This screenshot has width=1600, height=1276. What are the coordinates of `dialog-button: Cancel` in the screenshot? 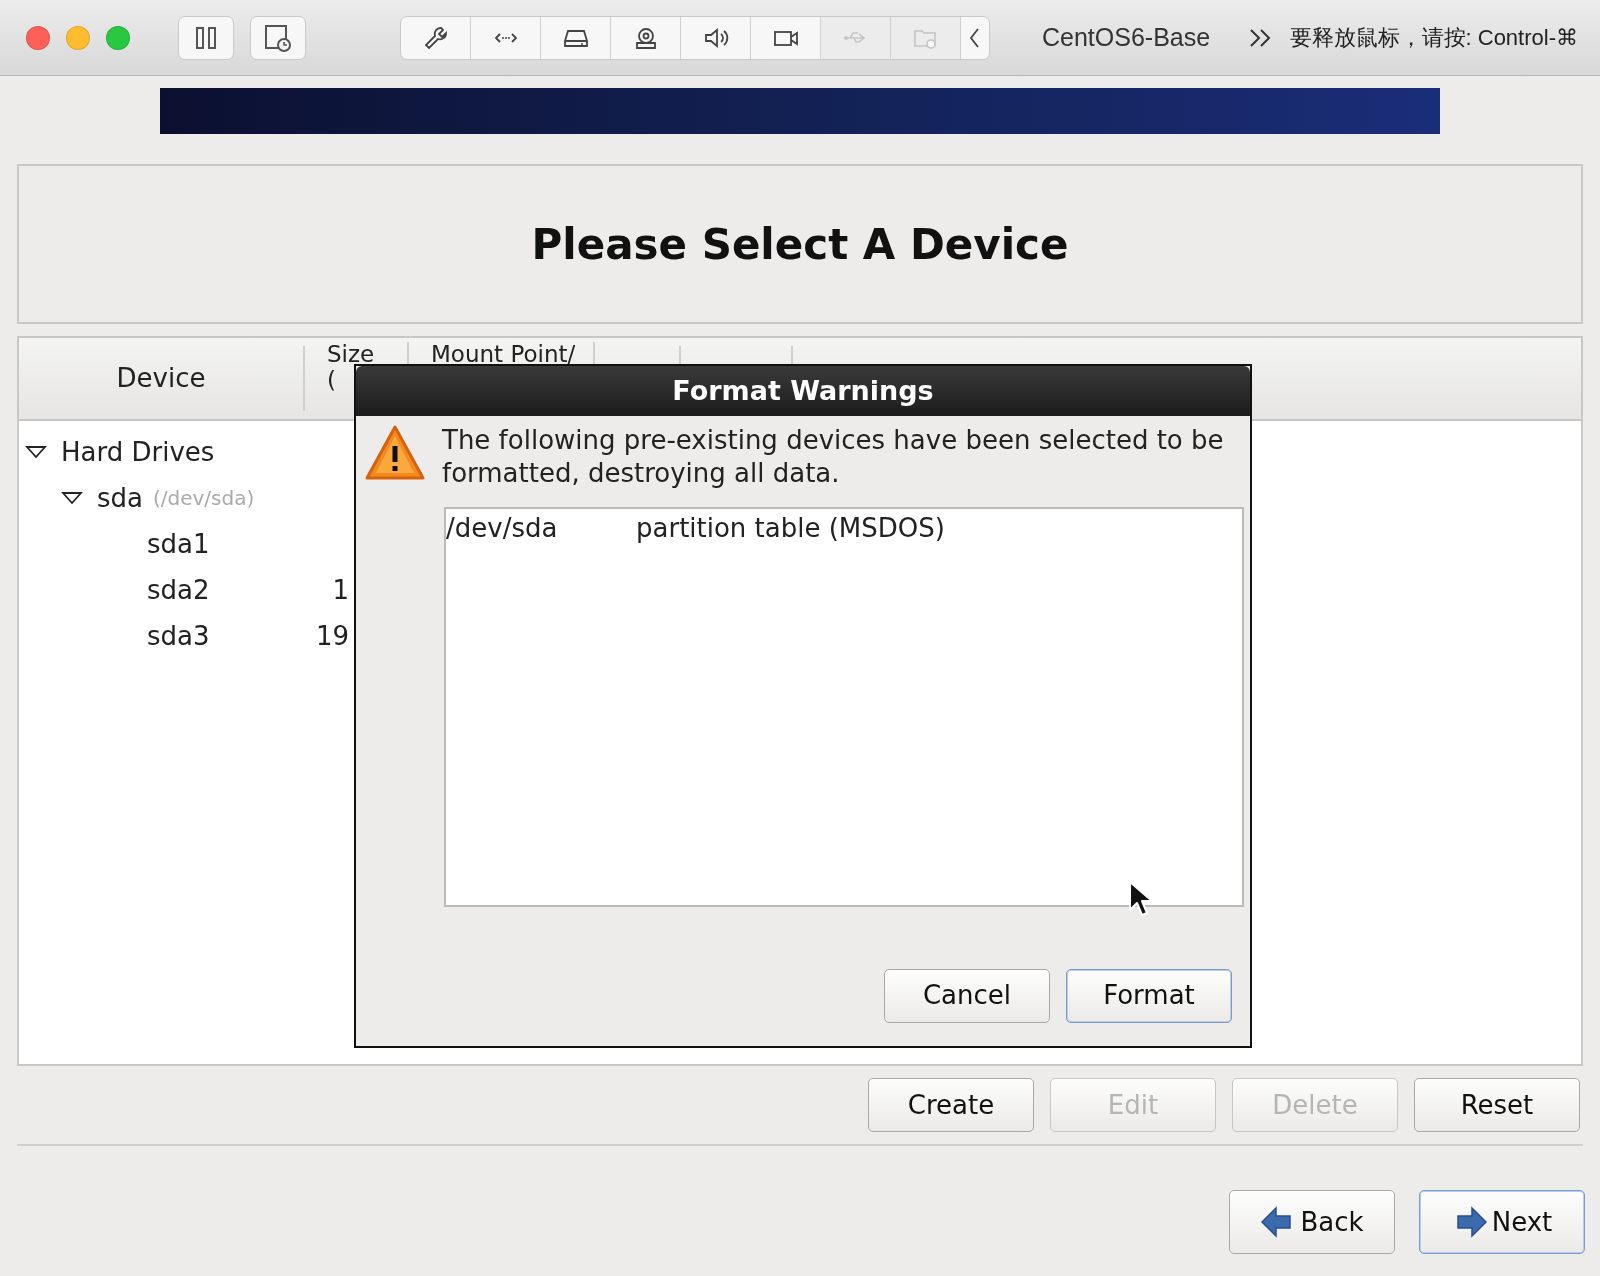 It's located at (967, 995).